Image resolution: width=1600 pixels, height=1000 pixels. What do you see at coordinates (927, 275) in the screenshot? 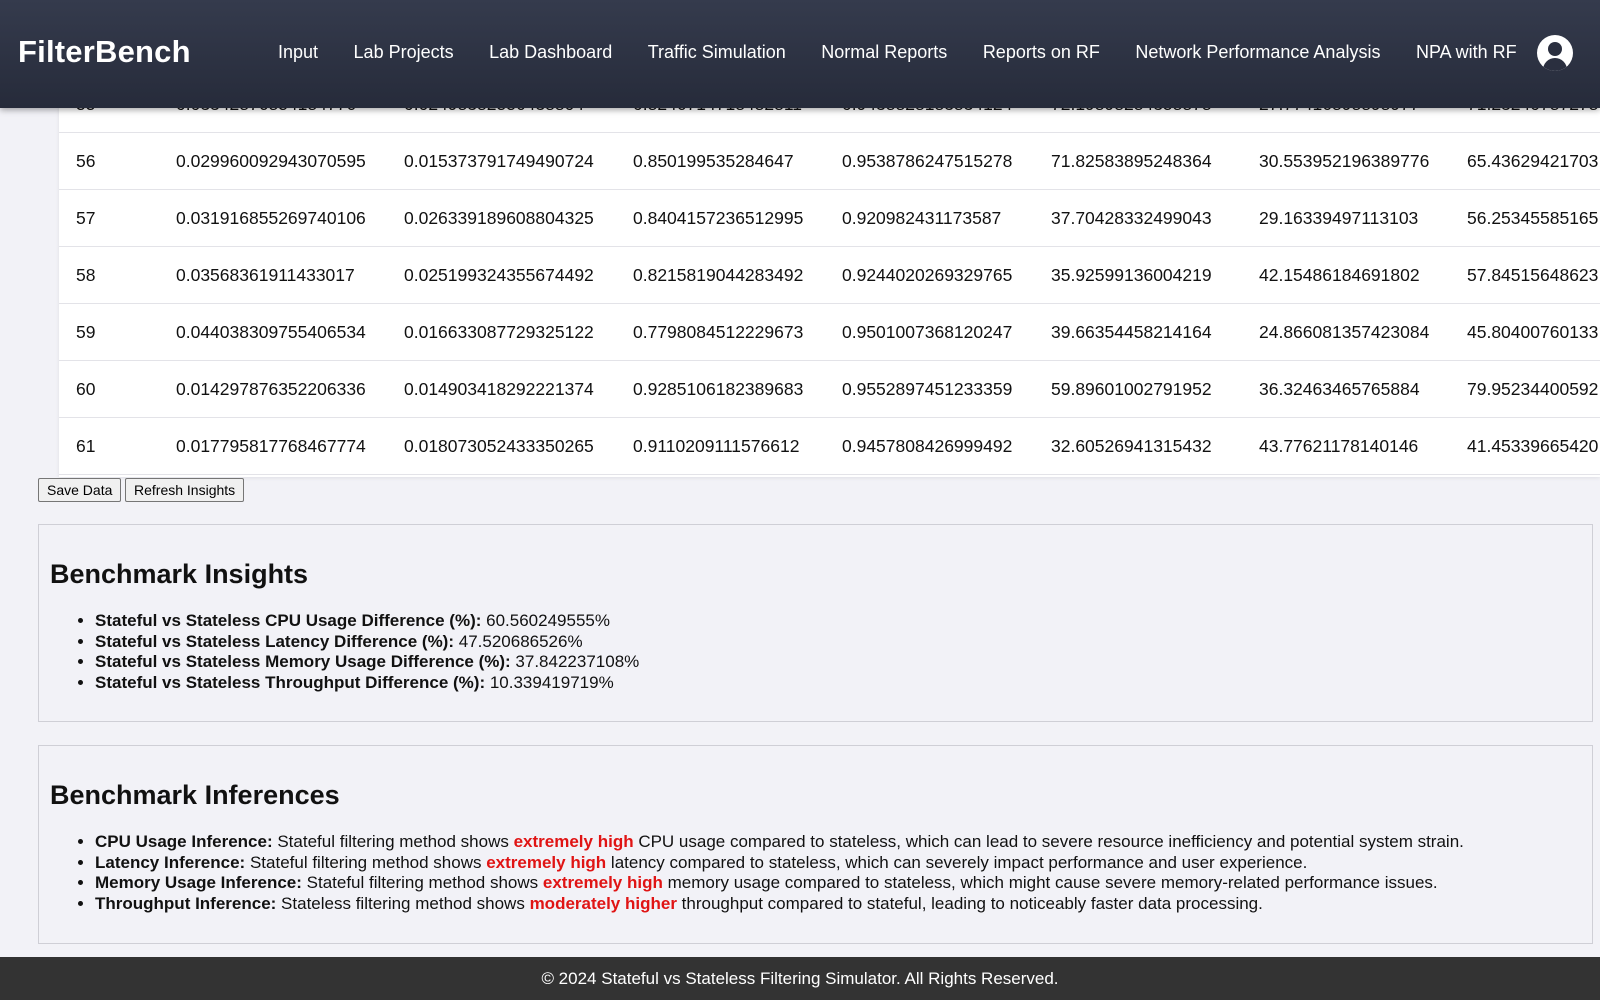
I see `table-cell: 0.9244020269329765` at bounding box center [927, 275].